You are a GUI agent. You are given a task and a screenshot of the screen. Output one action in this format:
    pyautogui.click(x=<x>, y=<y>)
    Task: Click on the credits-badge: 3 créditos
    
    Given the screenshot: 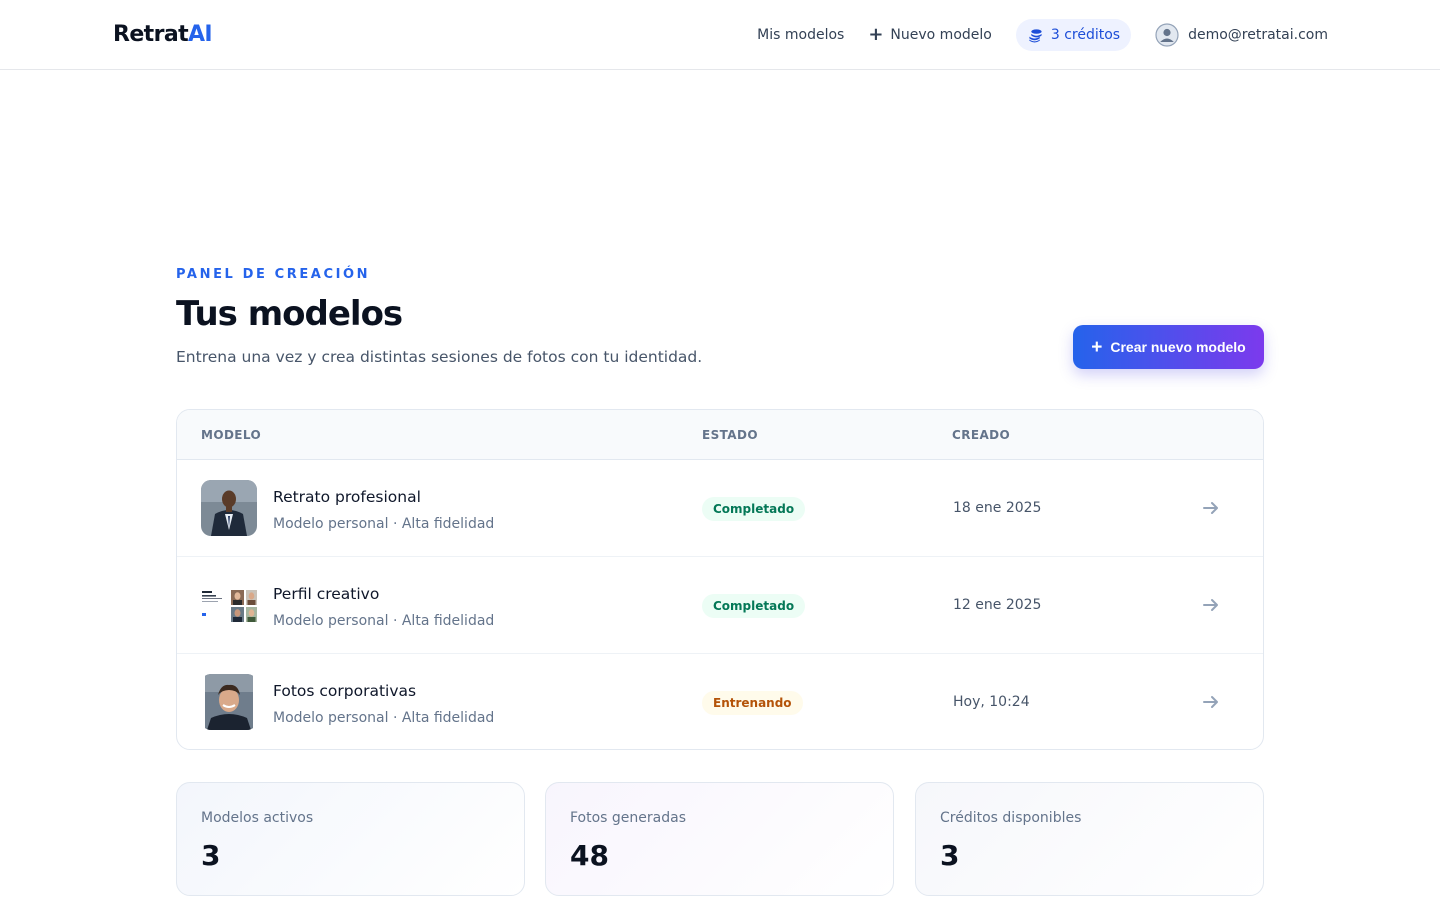 What is the action you would take?
    pyautogui.click(x=1073, y=35)
    